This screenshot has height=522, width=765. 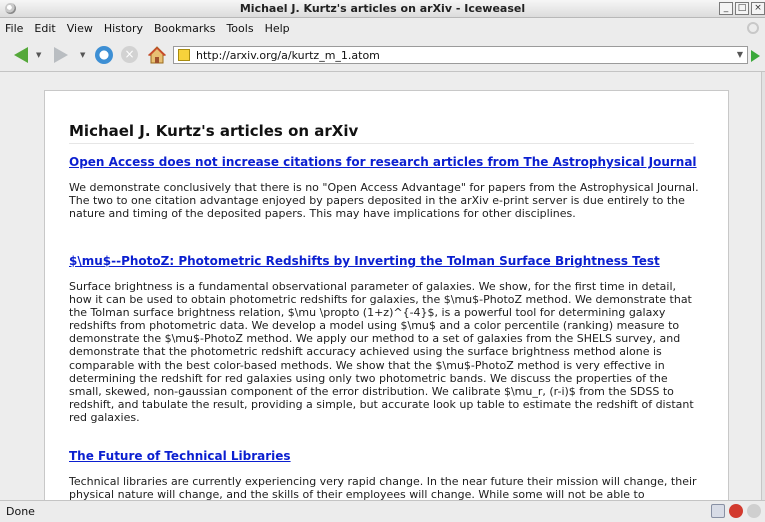 What do you see at coordinates (21, 55) in the screenshot?
I see `back-icon` at bounding box center [21, 55].